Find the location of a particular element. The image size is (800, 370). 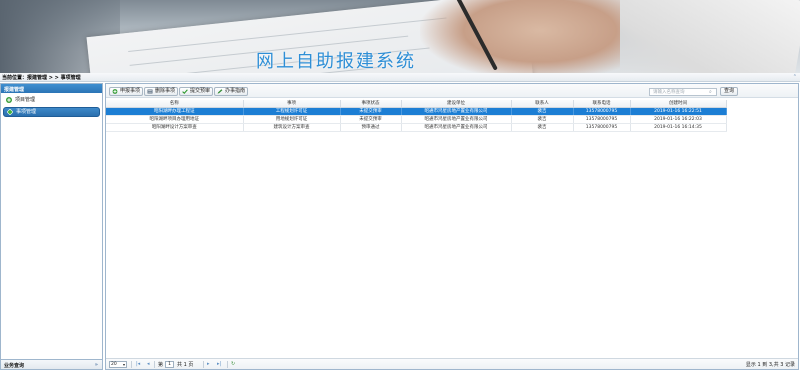

column-header-contact: 联系人 is located at coordinates (542, 104).